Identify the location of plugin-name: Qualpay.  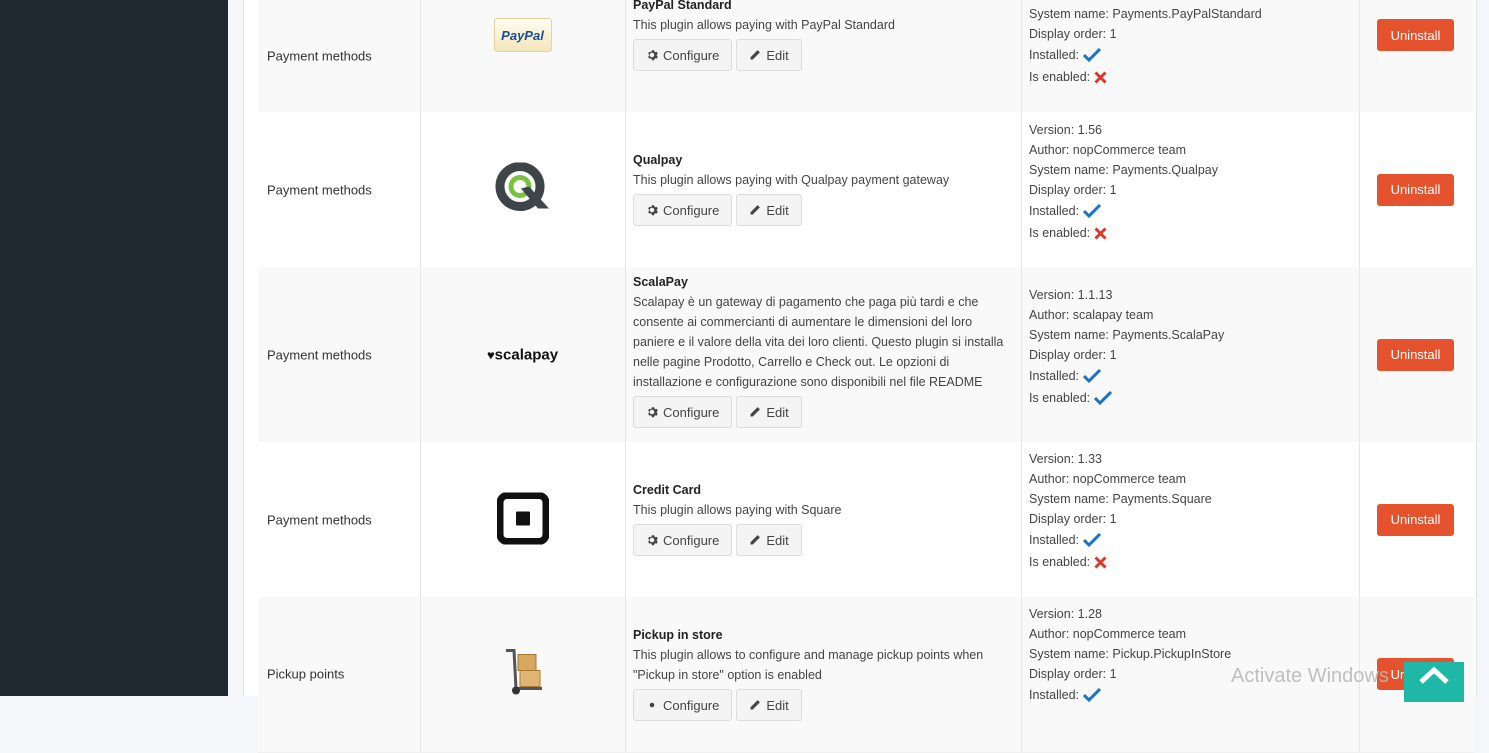
(658, 160).